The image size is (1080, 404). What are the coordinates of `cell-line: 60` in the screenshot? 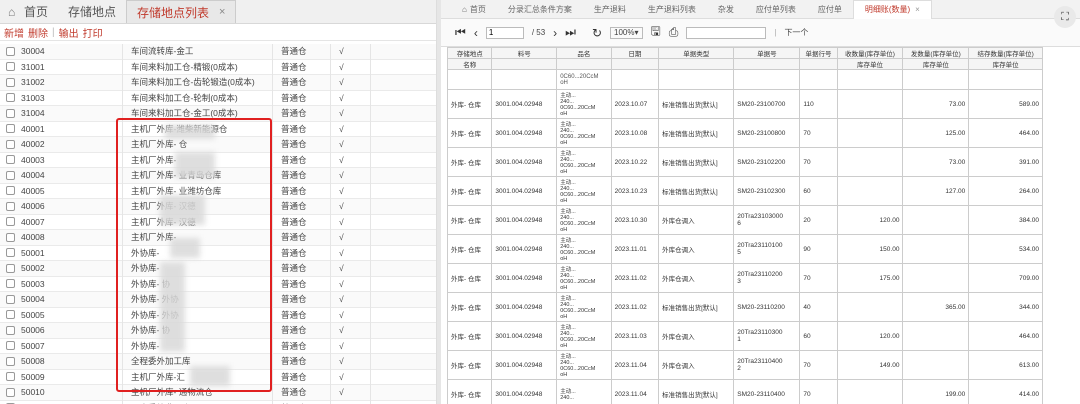 It's located at (818, 336).